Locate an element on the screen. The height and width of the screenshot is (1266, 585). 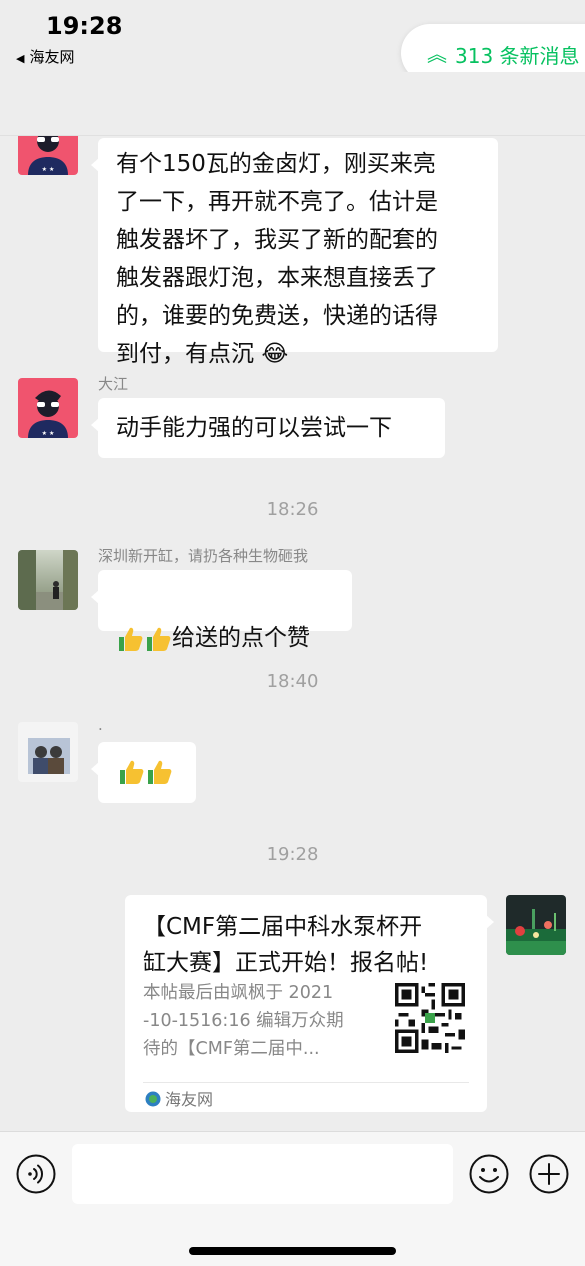
emoji-icon is located at coordinates (489, 1174).